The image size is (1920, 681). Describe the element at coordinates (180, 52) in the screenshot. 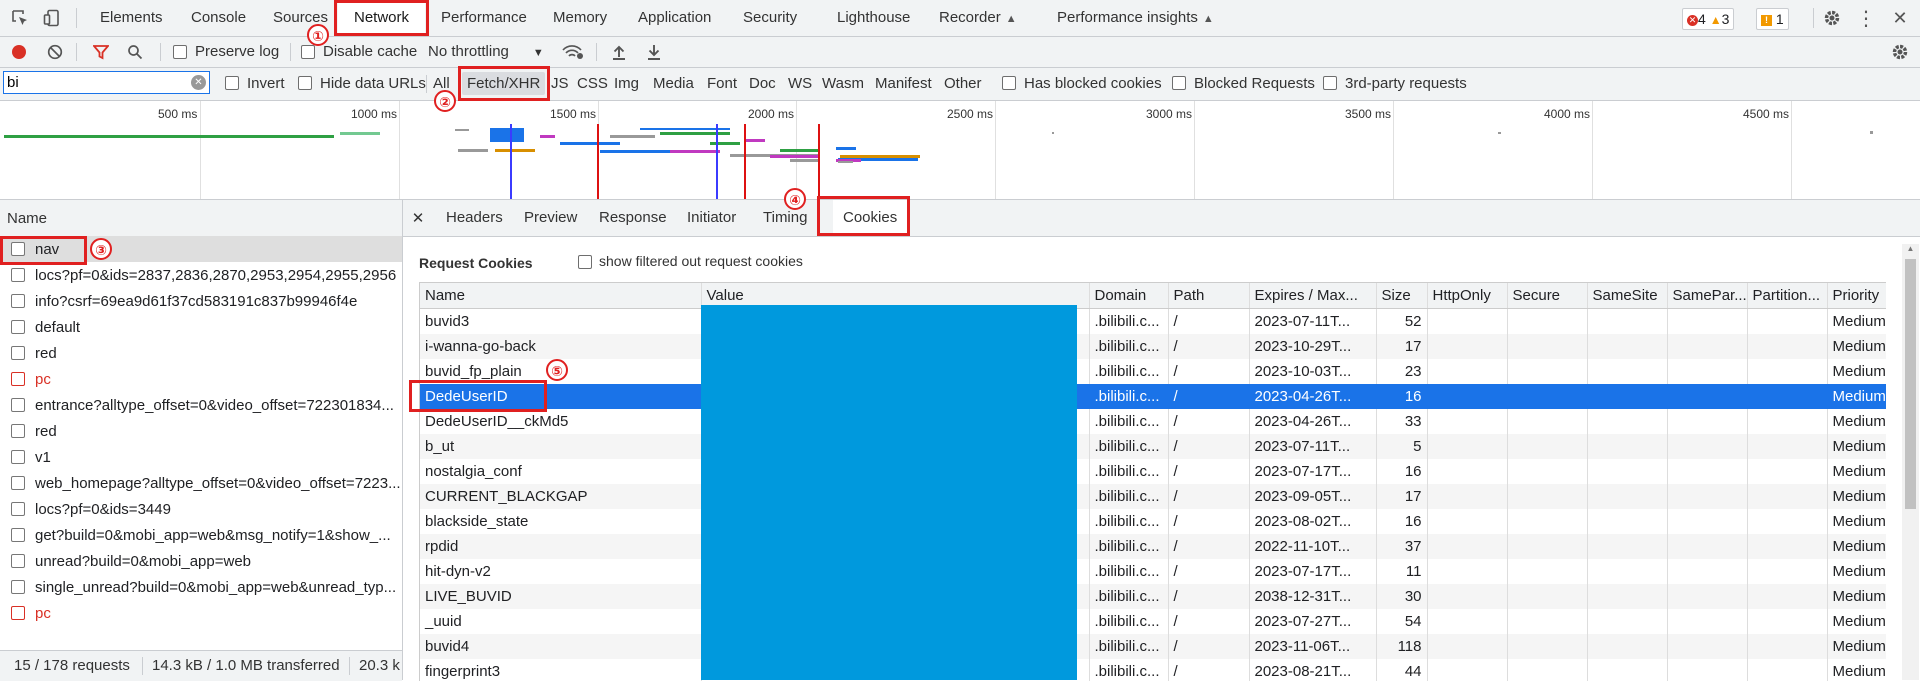

I see `preserve-log-checkbox` at that location.